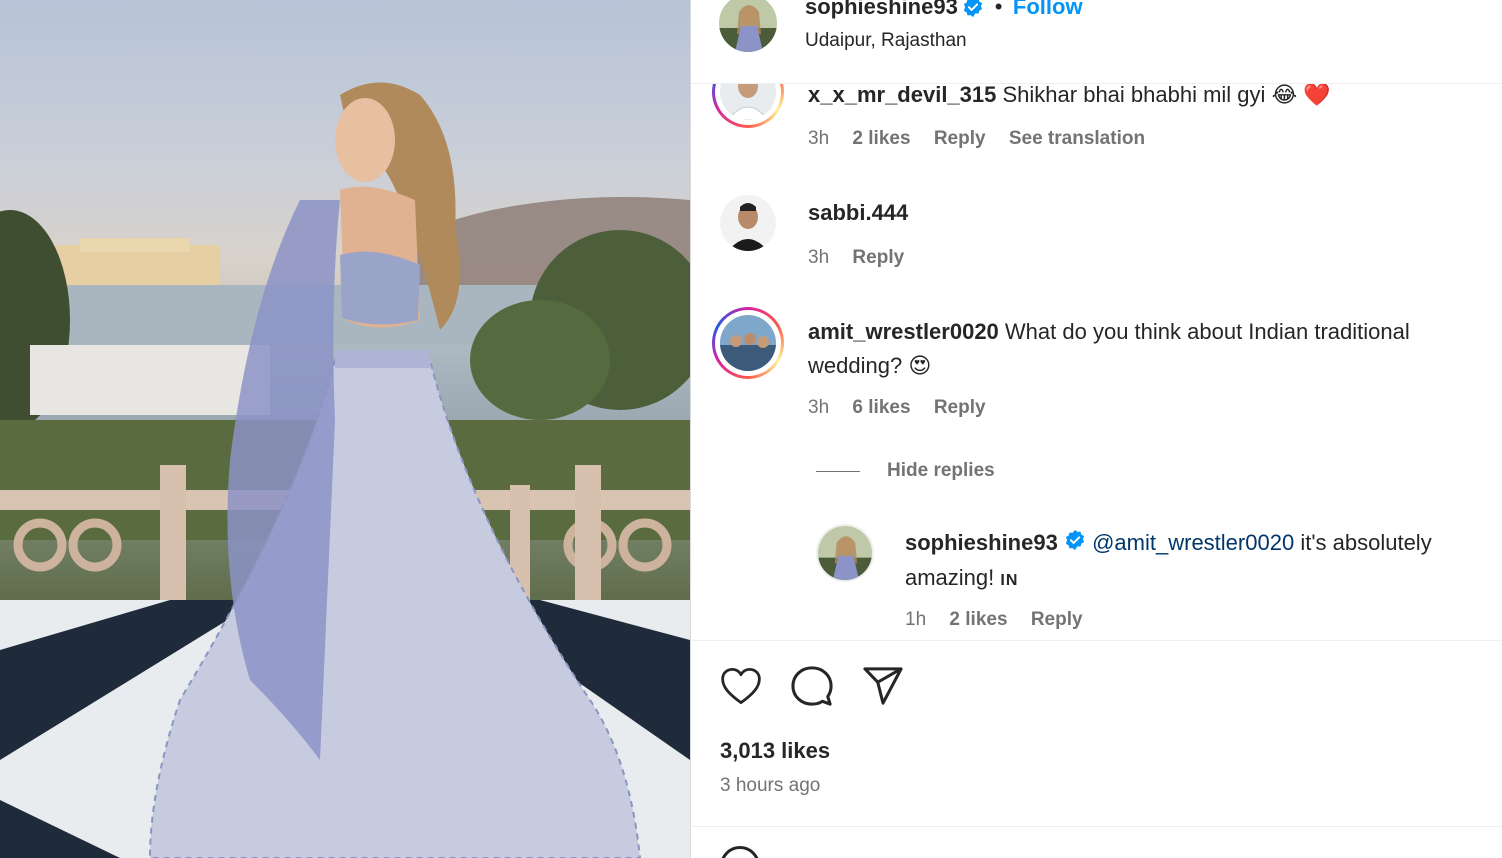 The height and width of the screenshot is (858, 1502). Describe the element at coordinates (915, 619) in the screenshot. I see `reply-time: 1h` at that location.